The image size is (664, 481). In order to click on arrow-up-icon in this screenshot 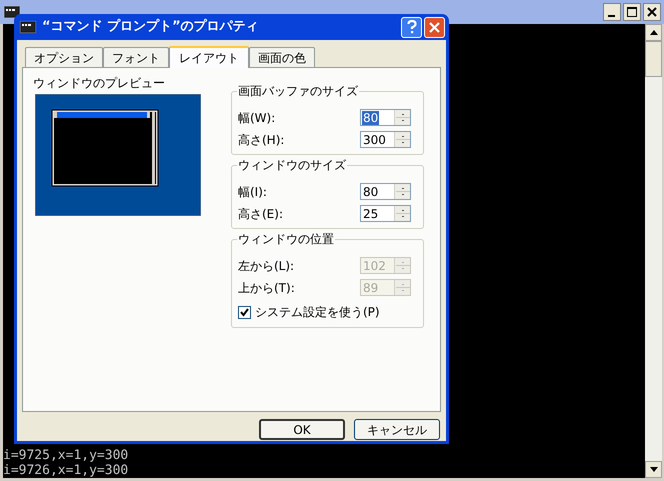, I will do `click(654, 32)`.